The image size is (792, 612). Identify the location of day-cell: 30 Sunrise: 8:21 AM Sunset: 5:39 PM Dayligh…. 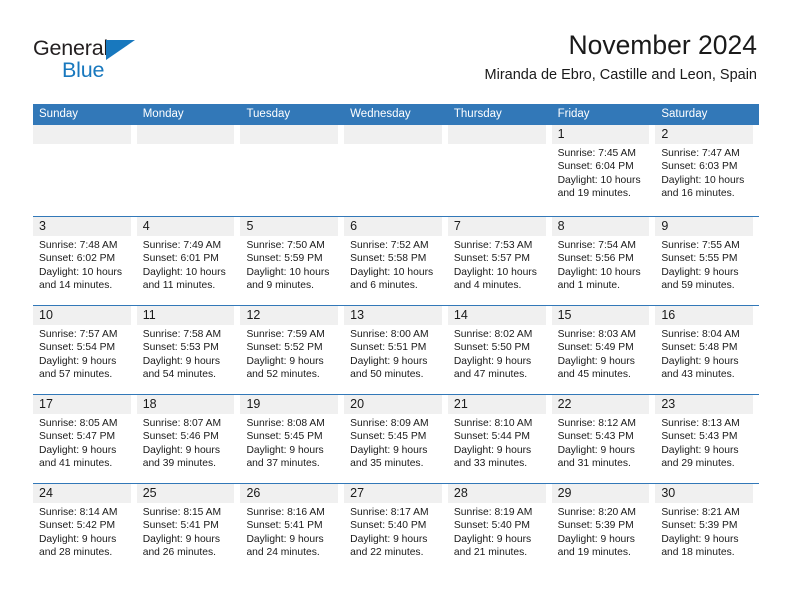
(707, 528).